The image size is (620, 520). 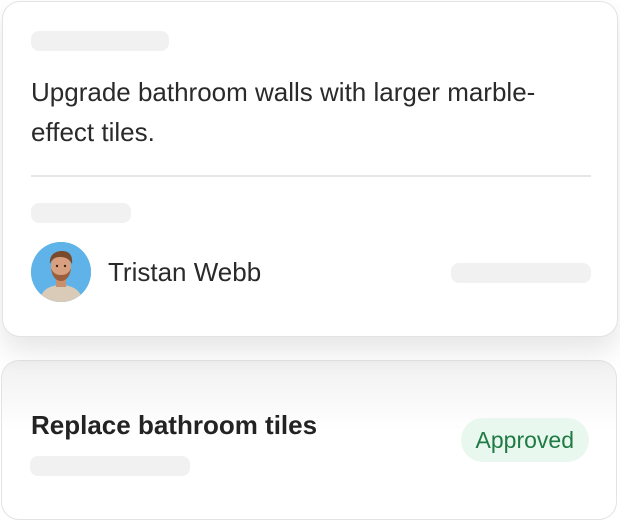 What do you see at coordinates (524, 440) in the screenshot?
I see `status-badge: Approved` at bounding box center [524, 440].